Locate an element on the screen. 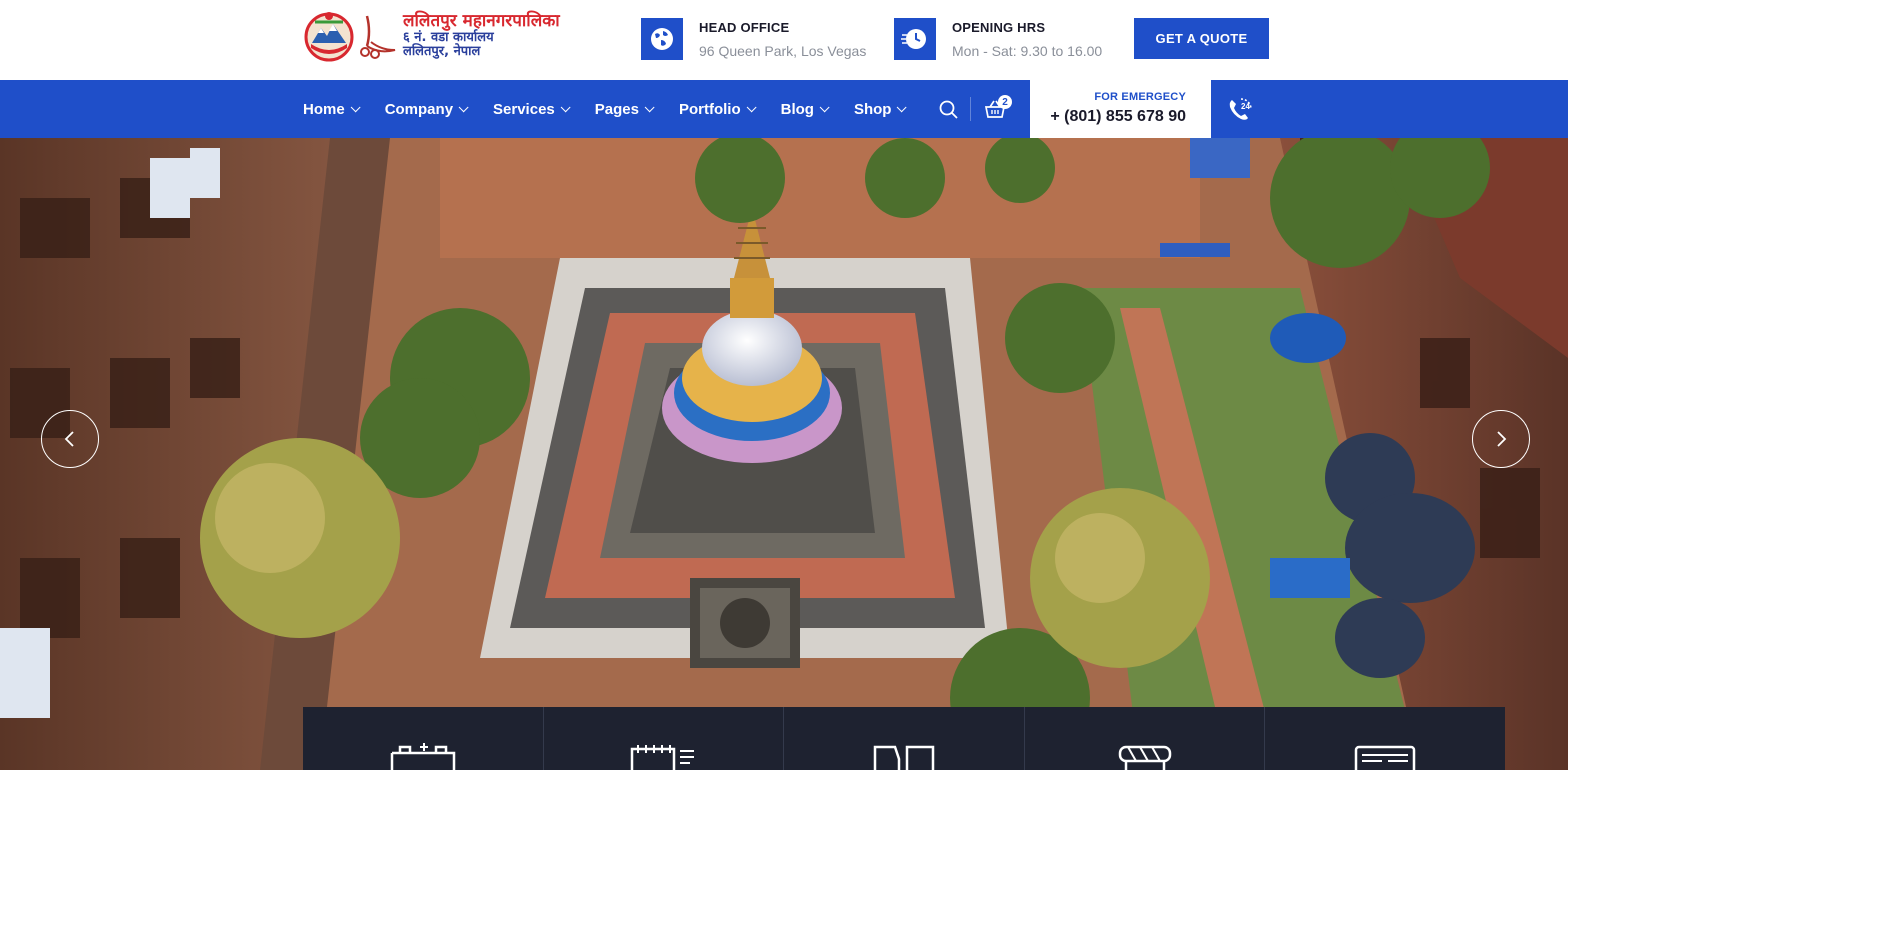 Image resolution: width=1899 pixels, height=933 pixels. slider-prev-button is located at coordinates (70, 439).